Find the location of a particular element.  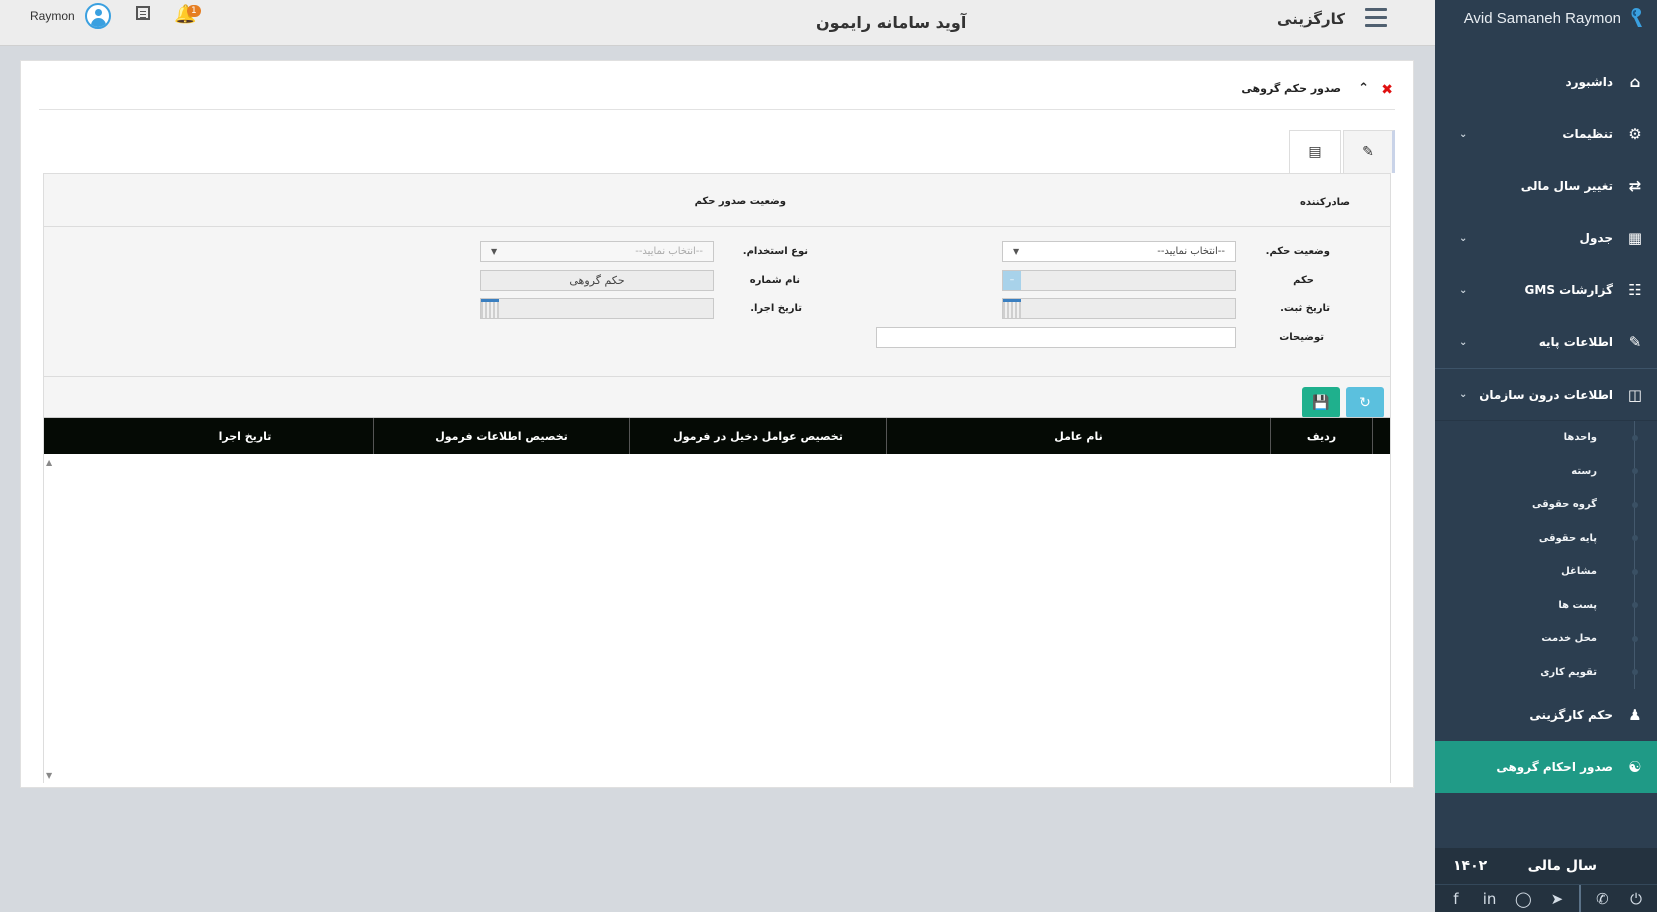

panel-divider is located at coordinates (717, 109).